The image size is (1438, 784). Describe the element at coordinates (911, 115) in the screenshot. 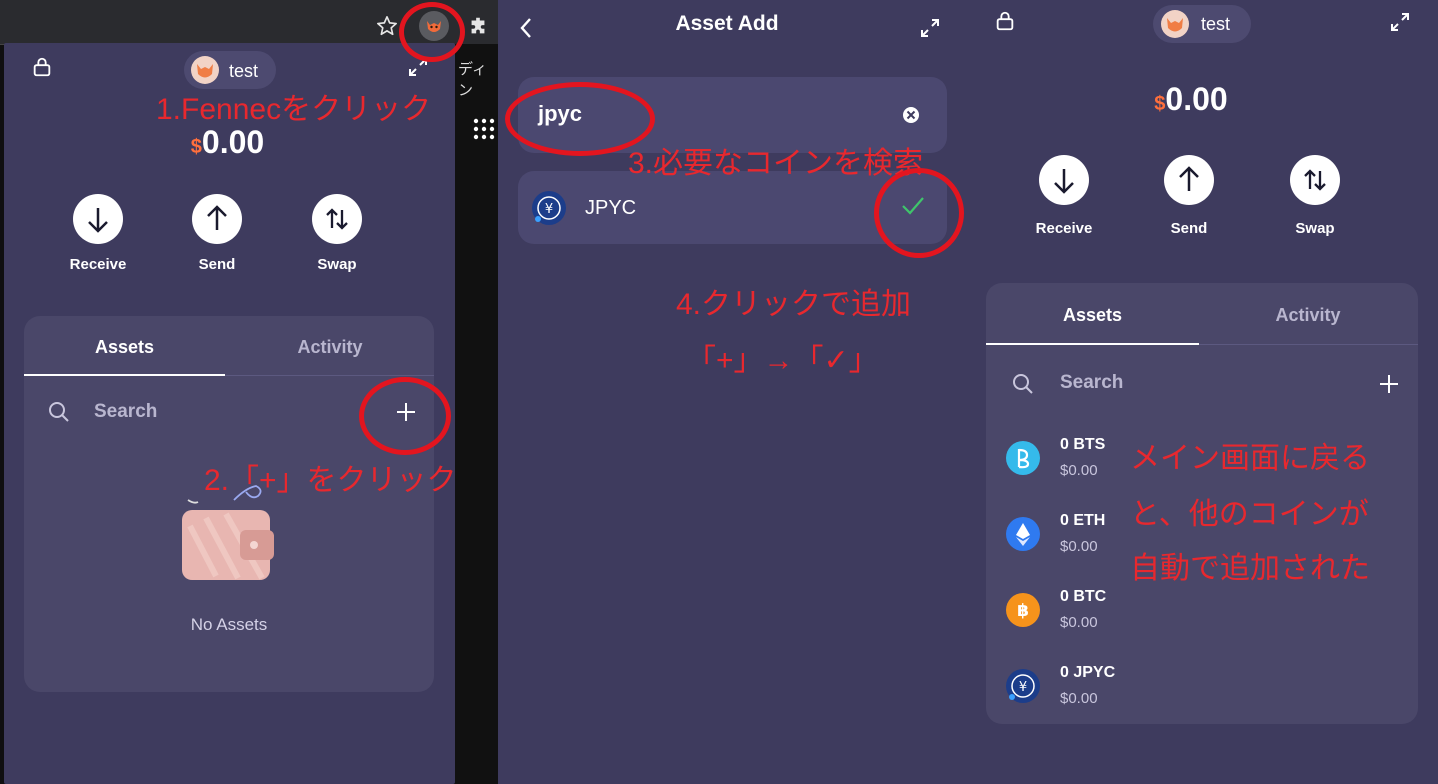

I see `clear-search-icon` at that location.